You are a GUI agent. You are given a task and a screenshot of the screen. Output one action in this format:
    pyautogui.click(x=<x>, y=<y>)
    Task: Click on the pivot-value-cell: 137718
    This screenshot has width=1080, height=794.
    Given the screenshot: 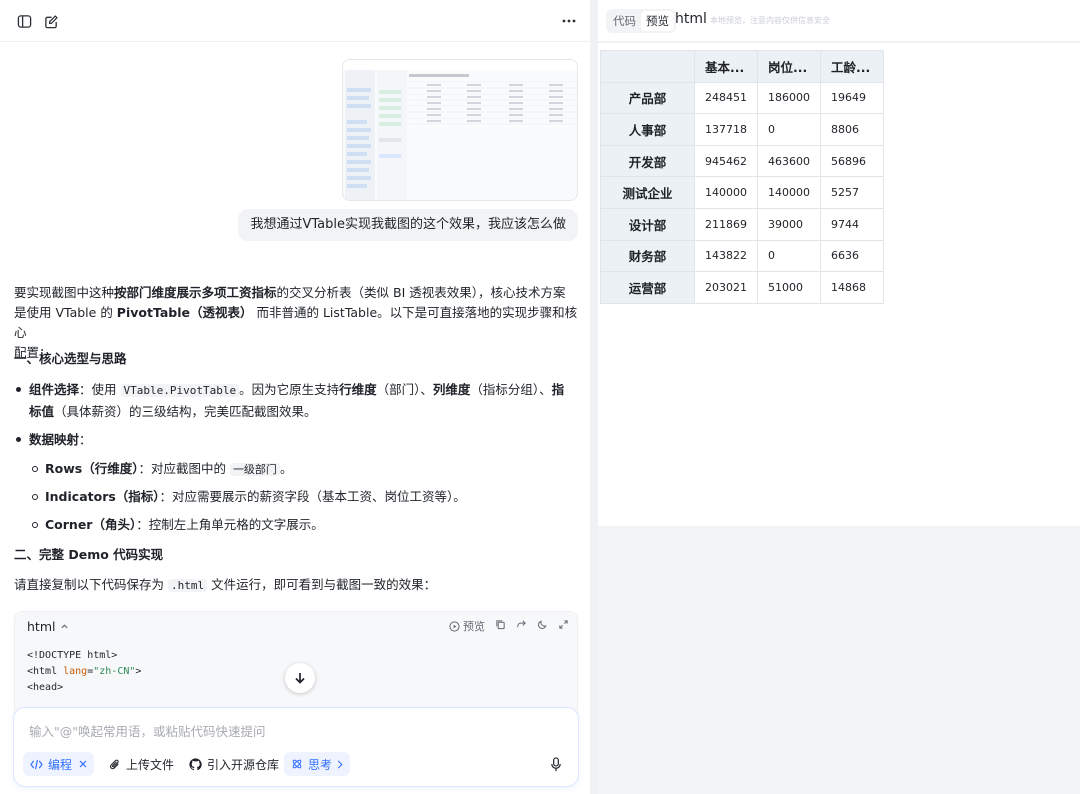 What is the action you would take?
    pyautogui.click(x=726, y=129)
    